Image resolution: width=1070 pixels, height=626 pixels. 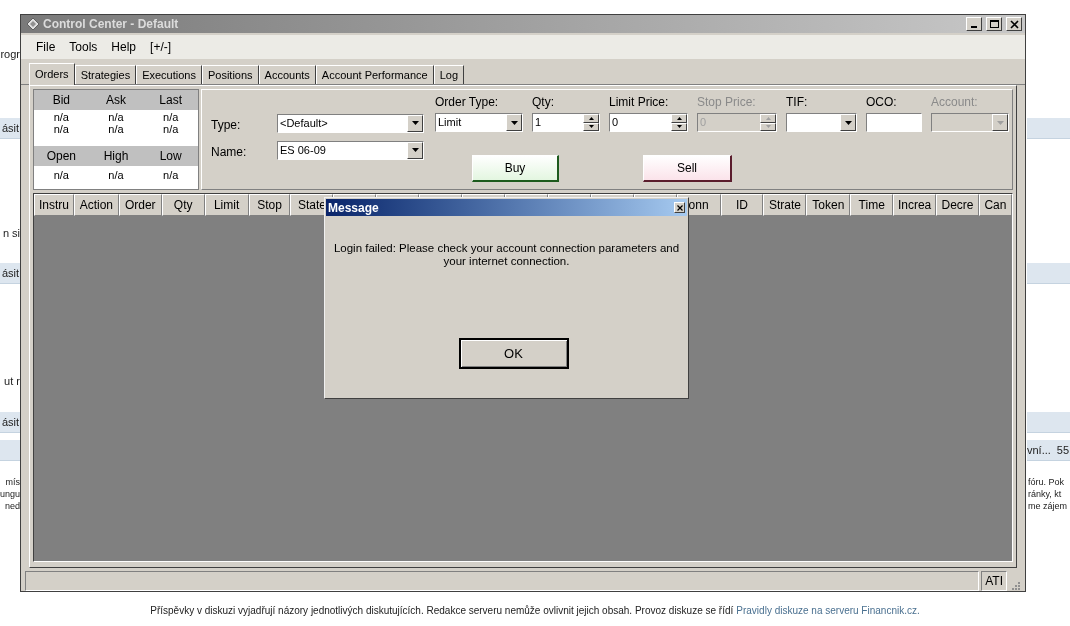 What do you see at coordinates (287, 74) in the screenshot?
I see `tab: Accounts` at bounding box center [287, 74].